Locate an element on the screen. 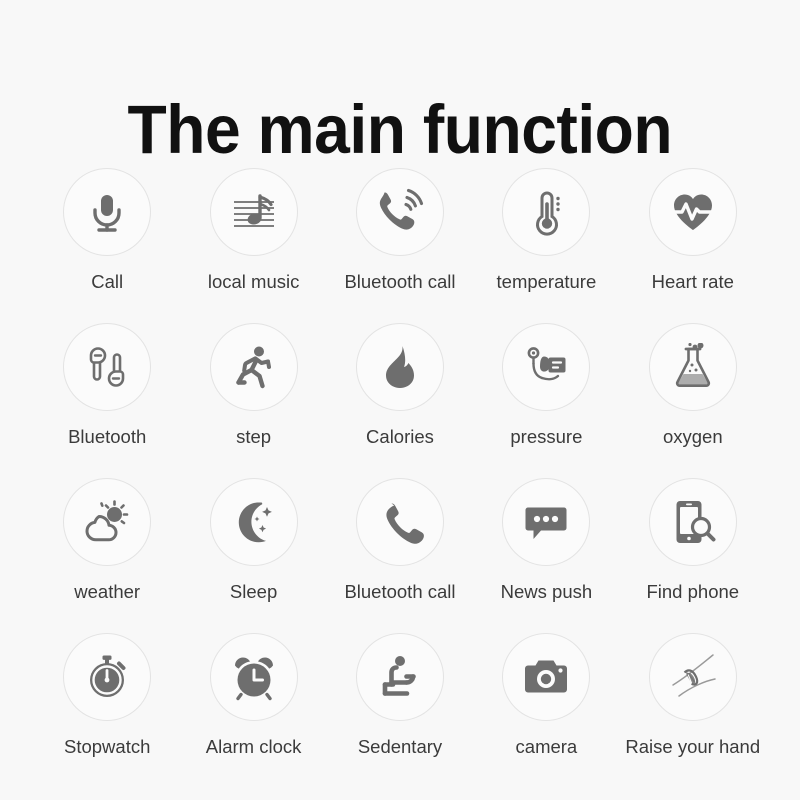  moon-stars-icon is located at coordinates (253, 522).